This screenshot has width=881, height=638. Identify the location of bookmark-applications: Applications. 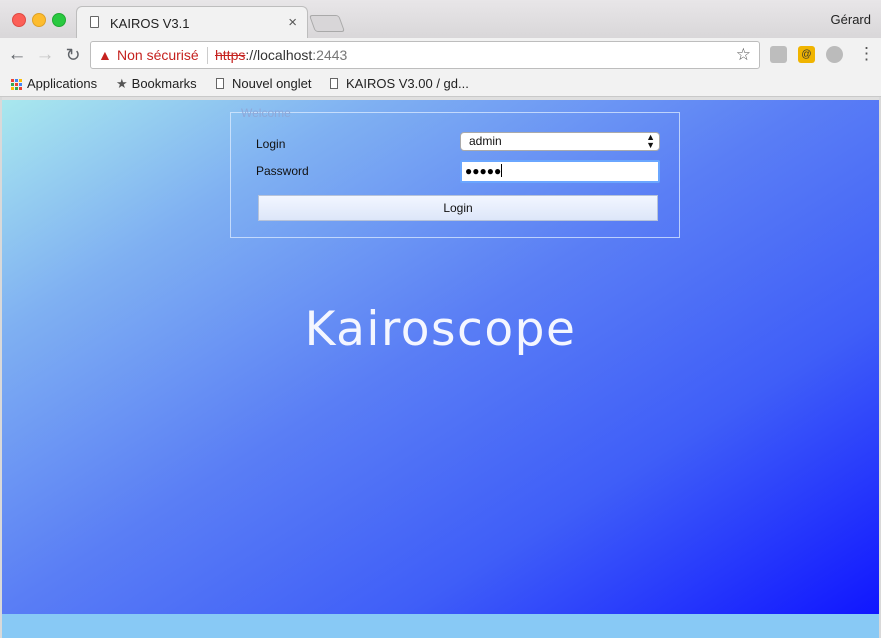
(54, 84).